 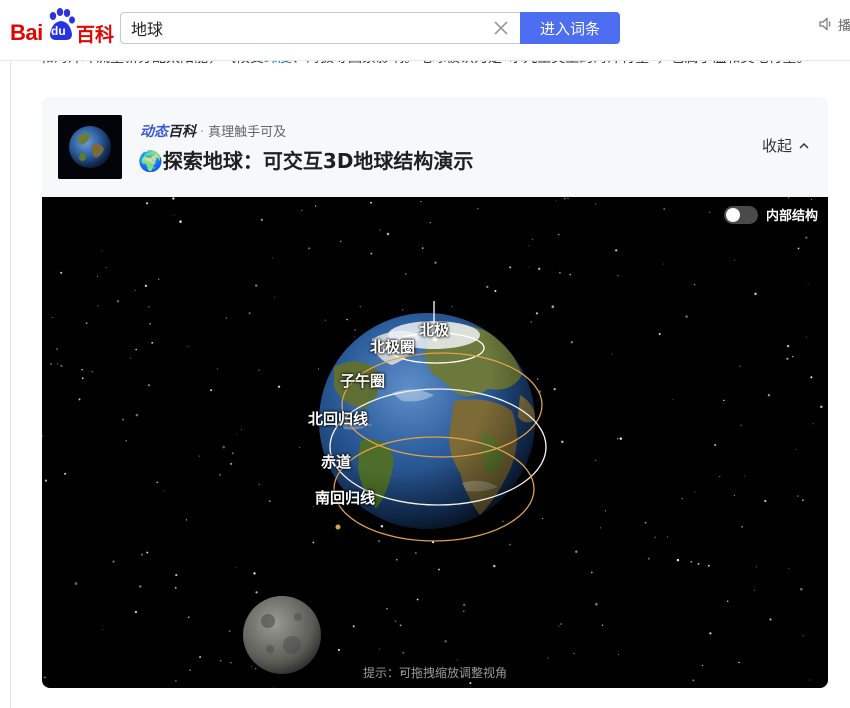 I want to click on badge-part-b: 百科, so click(x=182, y=132).